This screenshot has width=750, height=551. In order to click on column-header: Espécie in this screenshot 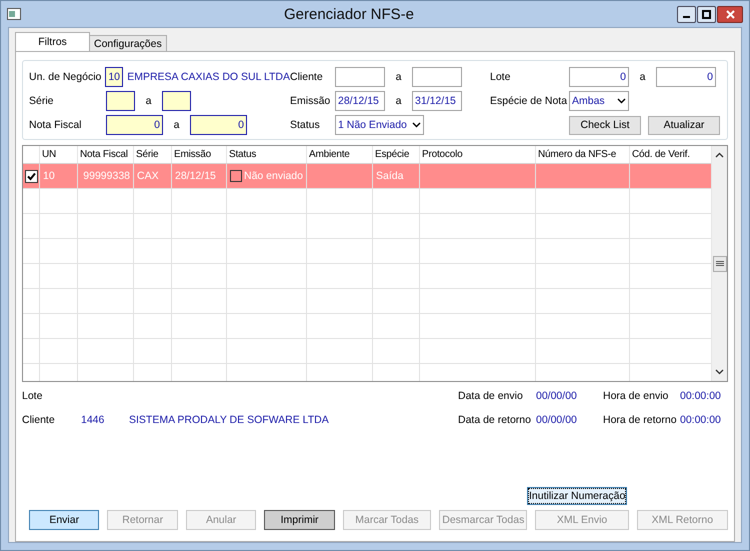, I will do `click(396, 154)`.